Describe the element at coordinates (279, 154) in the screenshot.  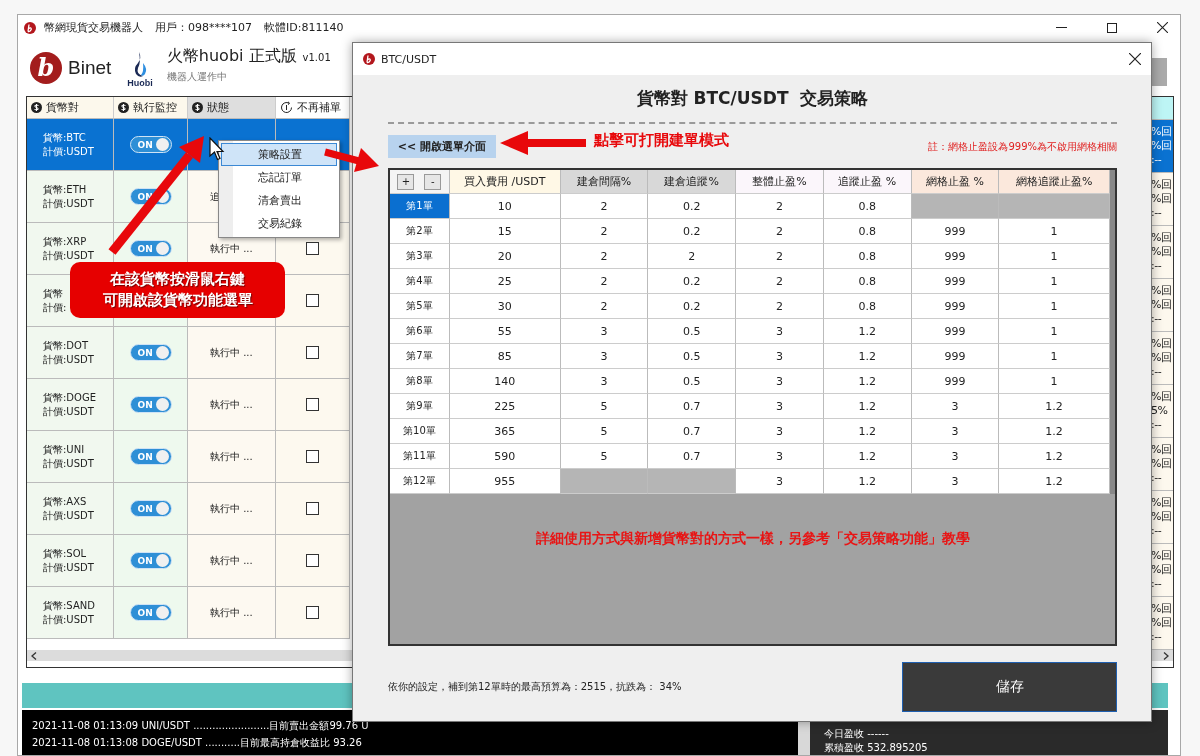
I see `menu-item: 策略設置` at that location.